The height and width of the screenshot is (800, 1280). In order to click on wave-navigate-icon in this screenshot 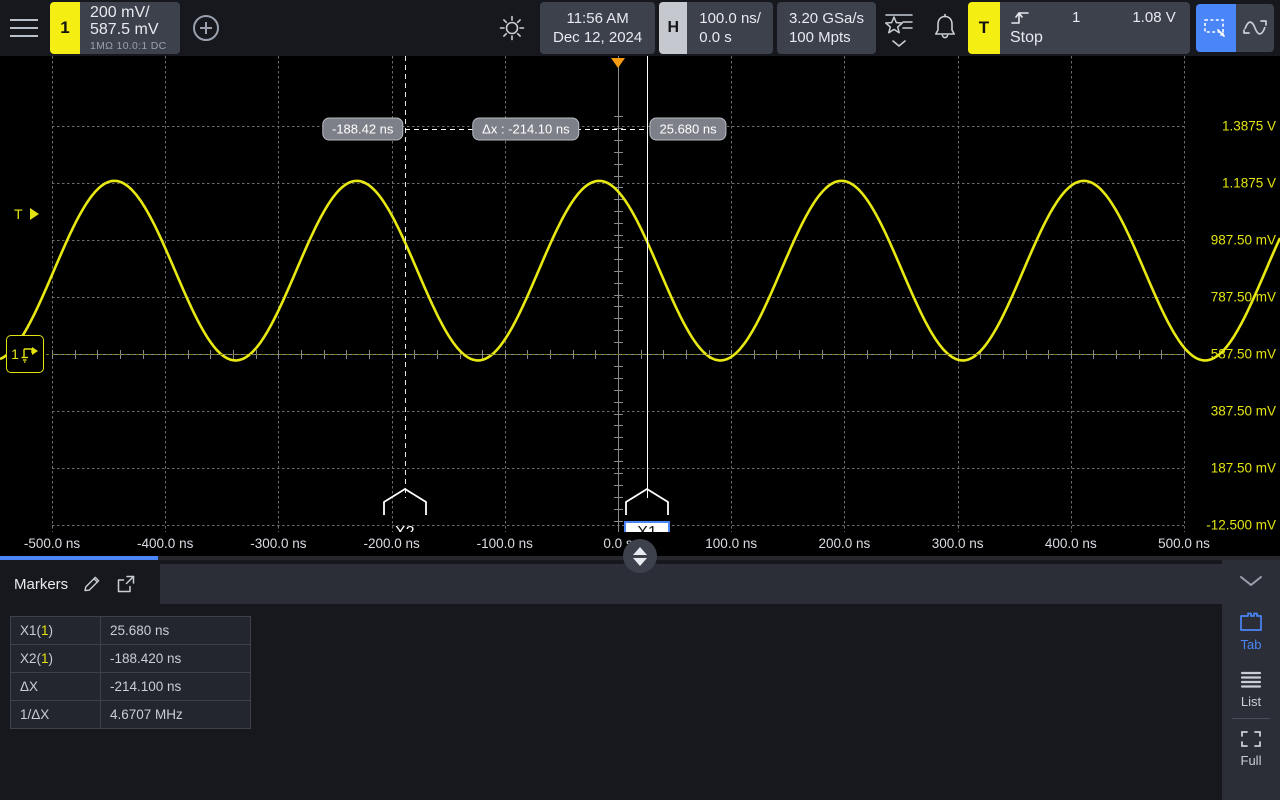, I will do `click(1255, 27)`.